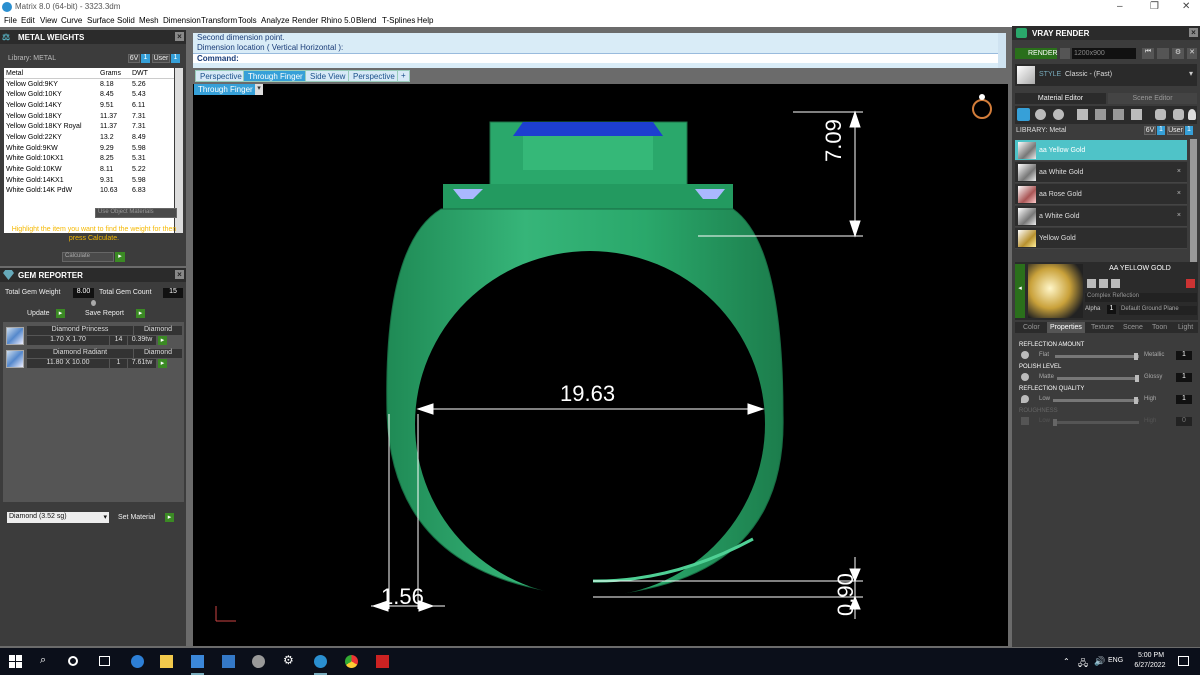  Describe the element at coordinates (382, 661) in the screenshot. I see `vray-app-icon` at that location.